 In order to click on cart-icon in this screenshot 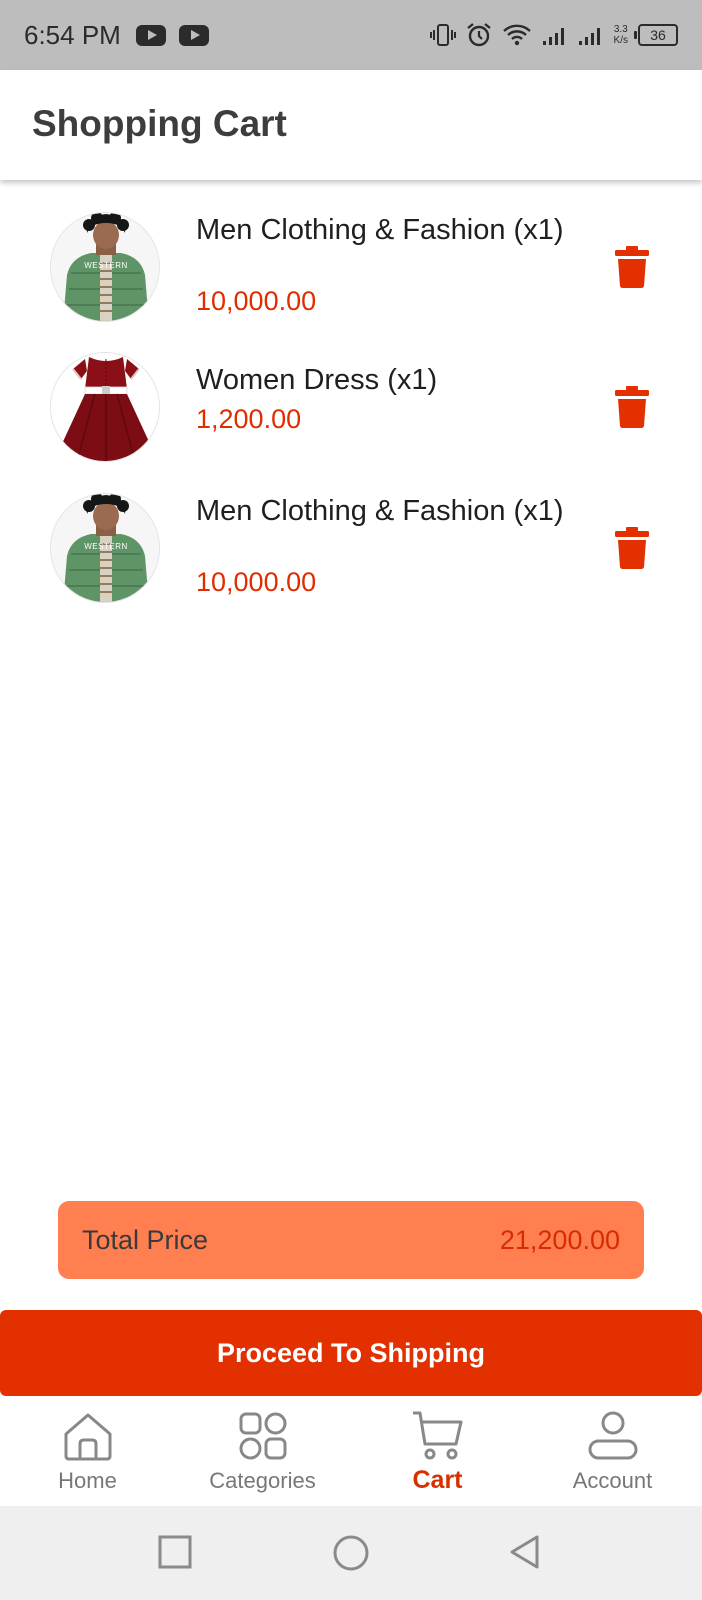, I will do `click(437, 1435)`.